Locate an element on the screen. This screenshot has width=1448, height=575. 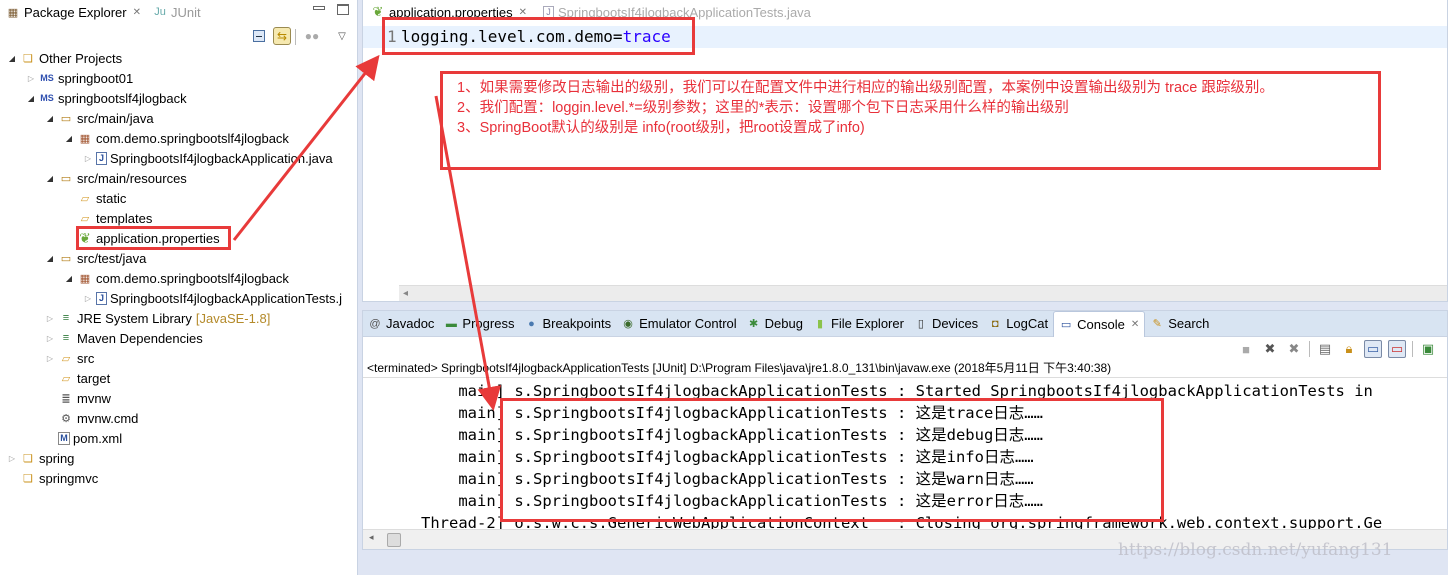
tab-debug: ✱ Debug is located at coordinates (775, 324).